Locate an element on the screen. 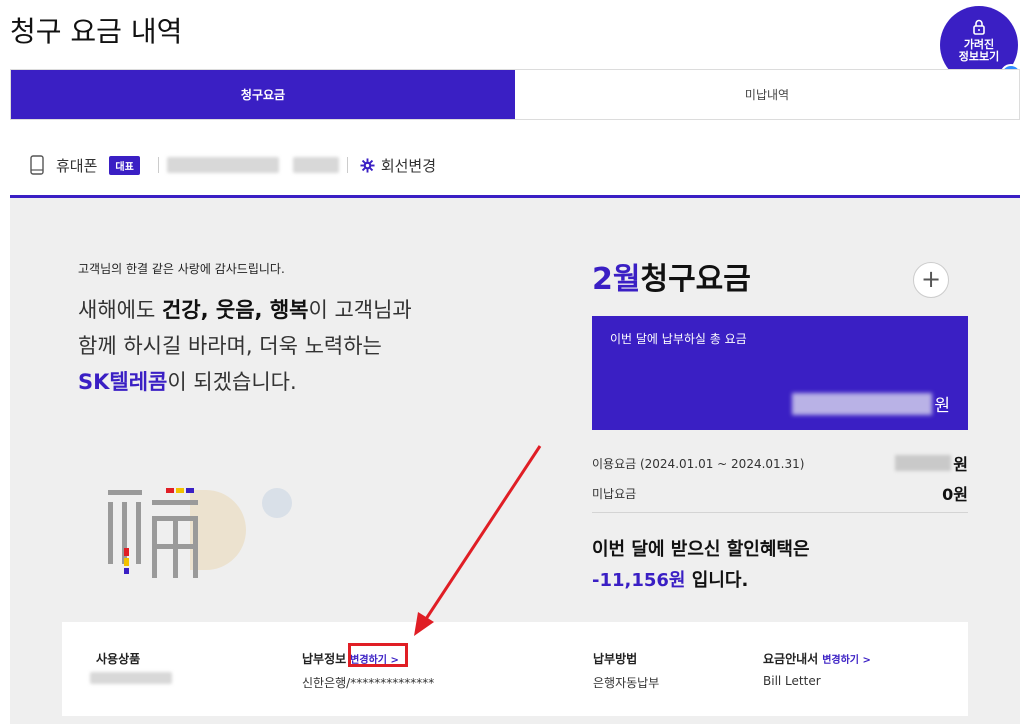 This screenshot has width=1024, height=724. fortune-character-graphic is located at coordinates (153, 533).